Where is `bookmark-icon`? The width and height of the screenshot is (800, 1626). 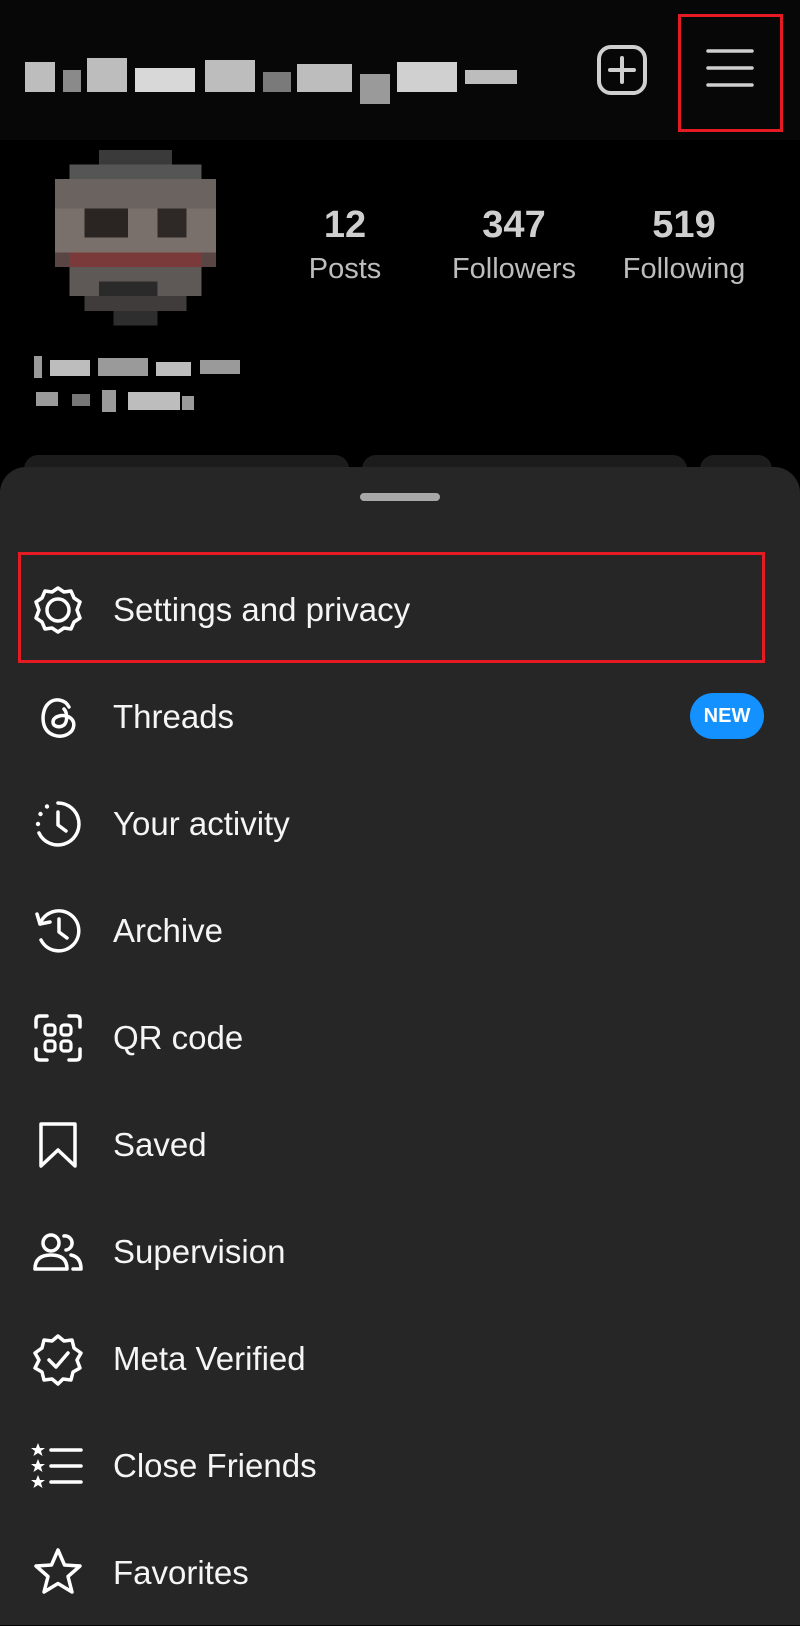
bookmark-icon is located at coordinates (58, 1145).